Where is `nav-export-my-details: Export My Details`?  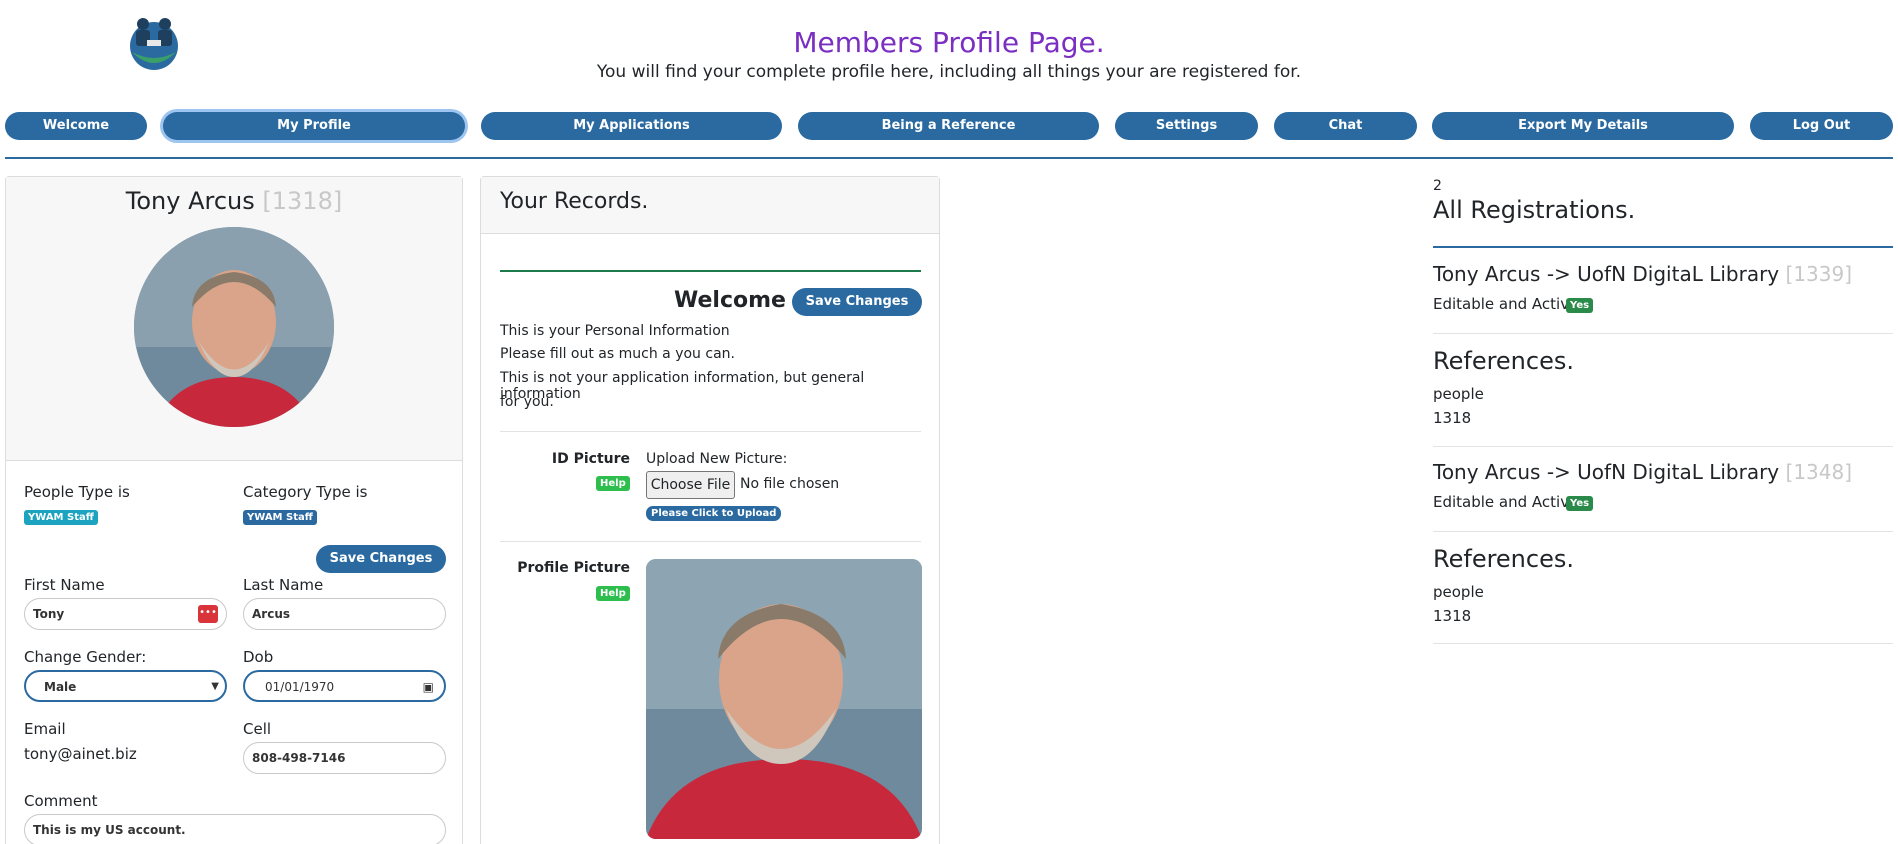 nav-export-my-details: Export My Details is located at coordinates (1583, 126).